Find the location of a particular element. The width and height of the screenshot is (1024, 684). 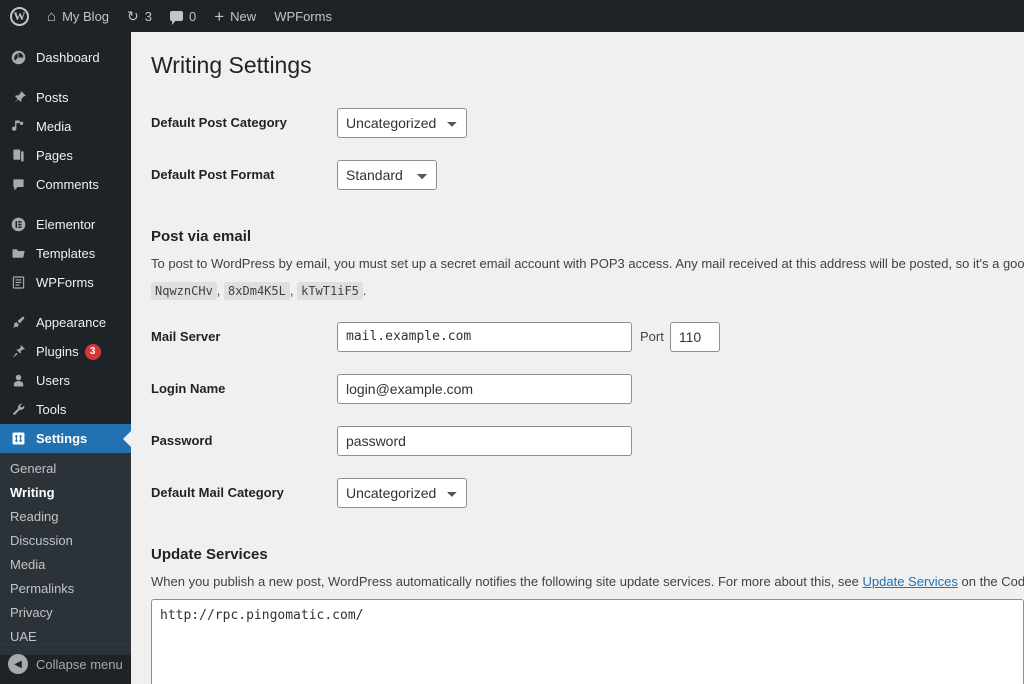

sidebar-item-appearance: Appearance is located at coordinates (65, 322).